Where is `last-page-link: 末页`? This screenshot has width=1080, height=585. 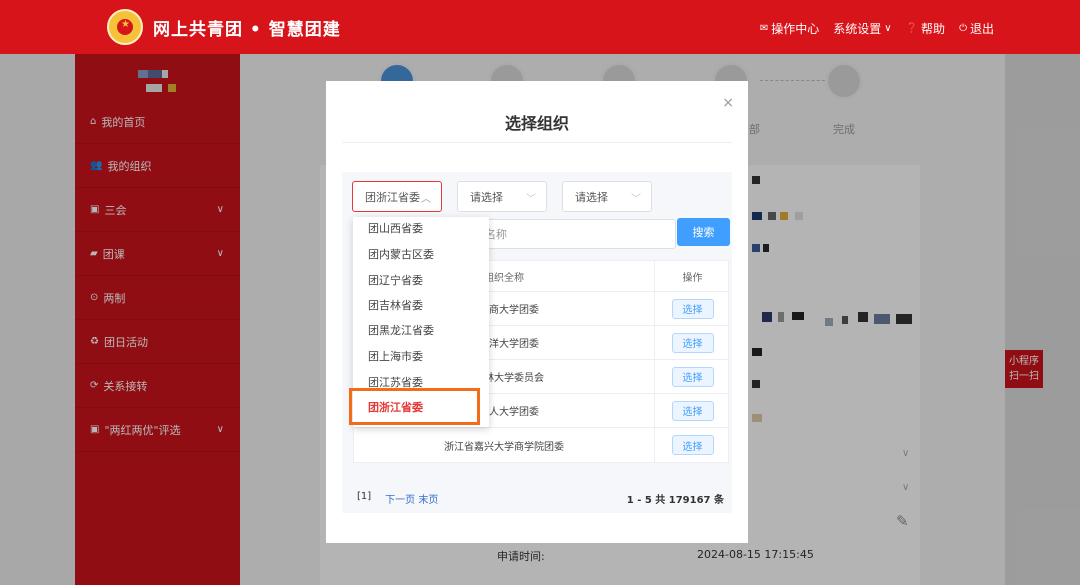
last-page-link: 末页 is located at coordinates (428, 500).